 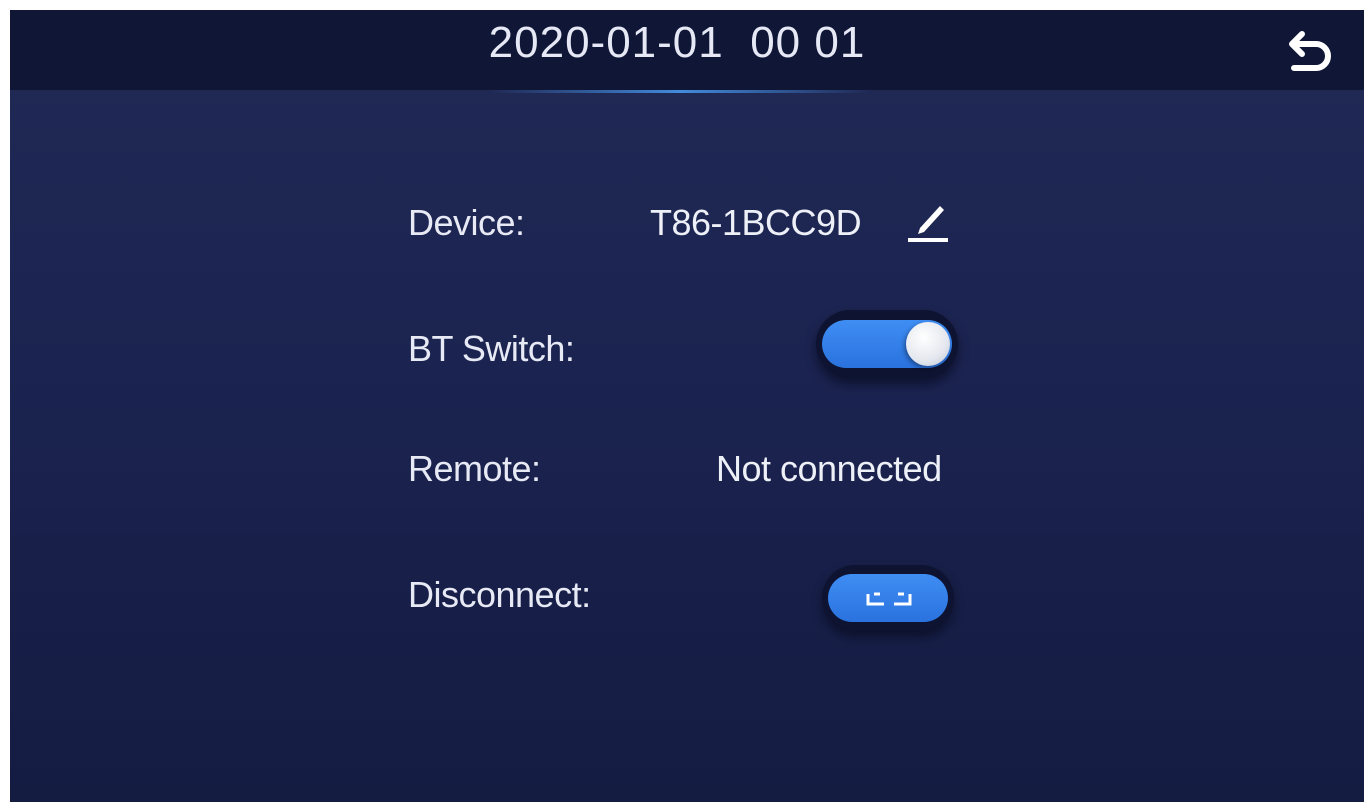 What do you see at coordinates (680, 91) in the screenshot?
I see `header-divider` at bounding box center [680, 91].